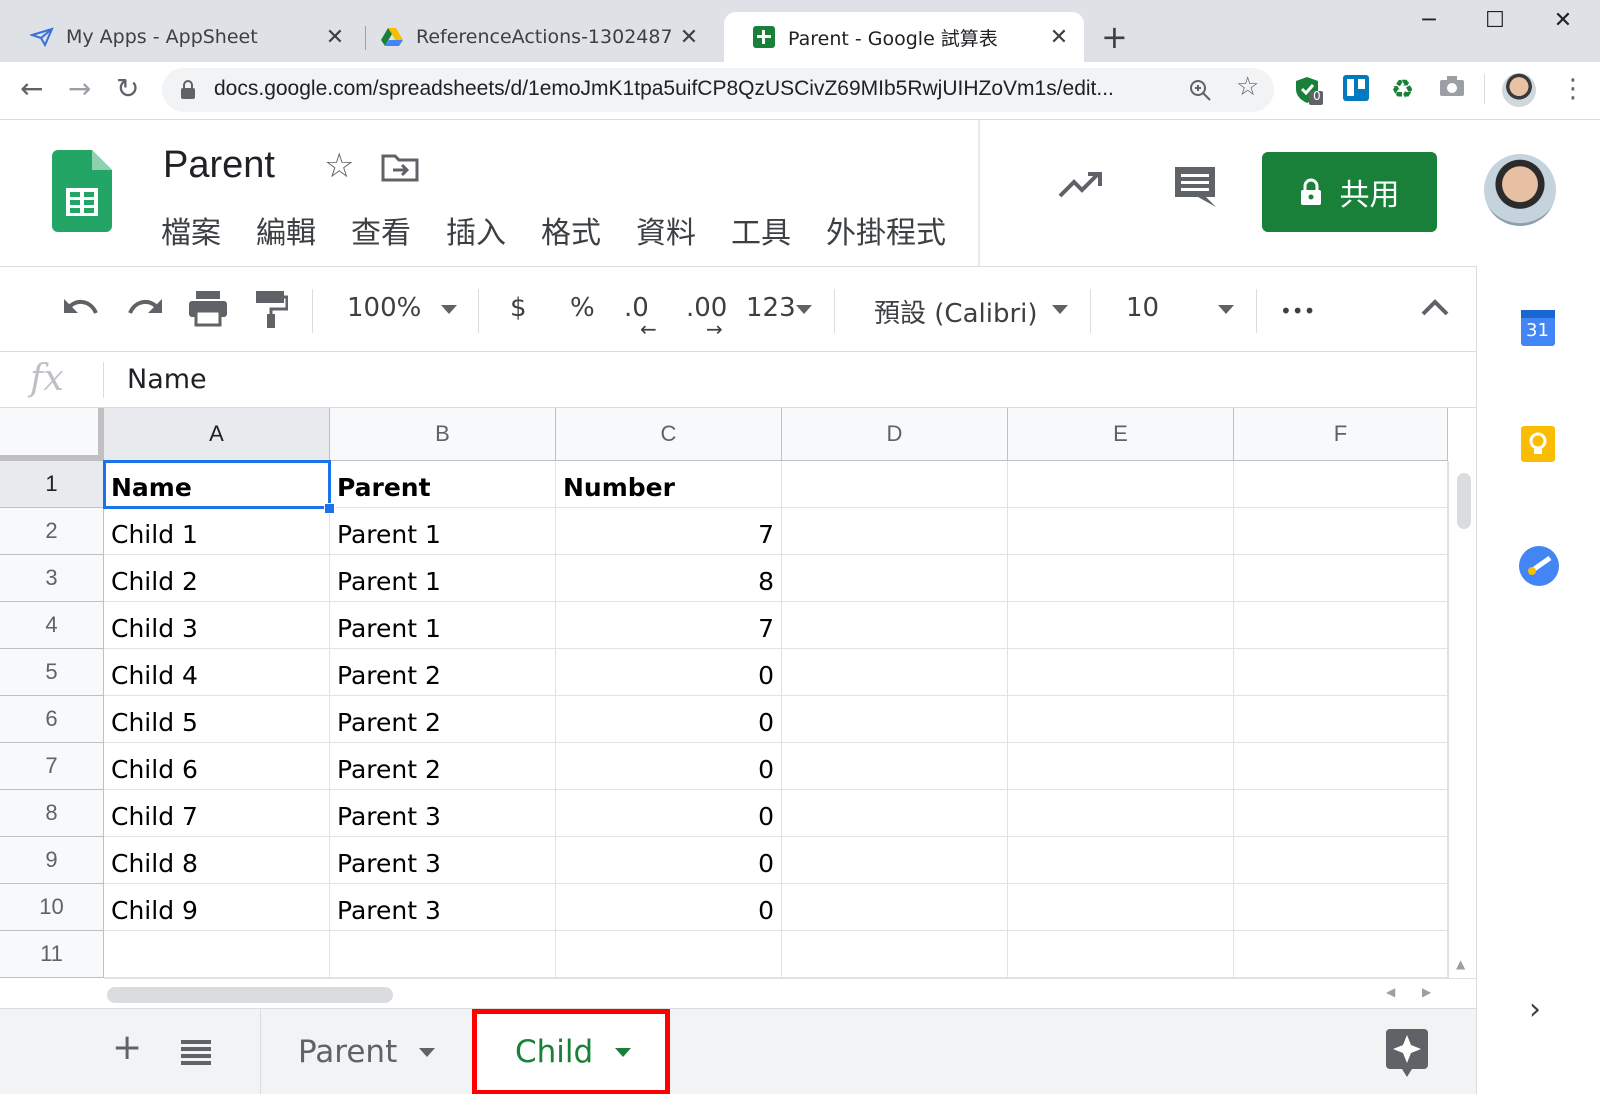  What do you see at coordinates (895, 484) in the screenshot?
I see `cell-d1` at bounding box center [895, 484].